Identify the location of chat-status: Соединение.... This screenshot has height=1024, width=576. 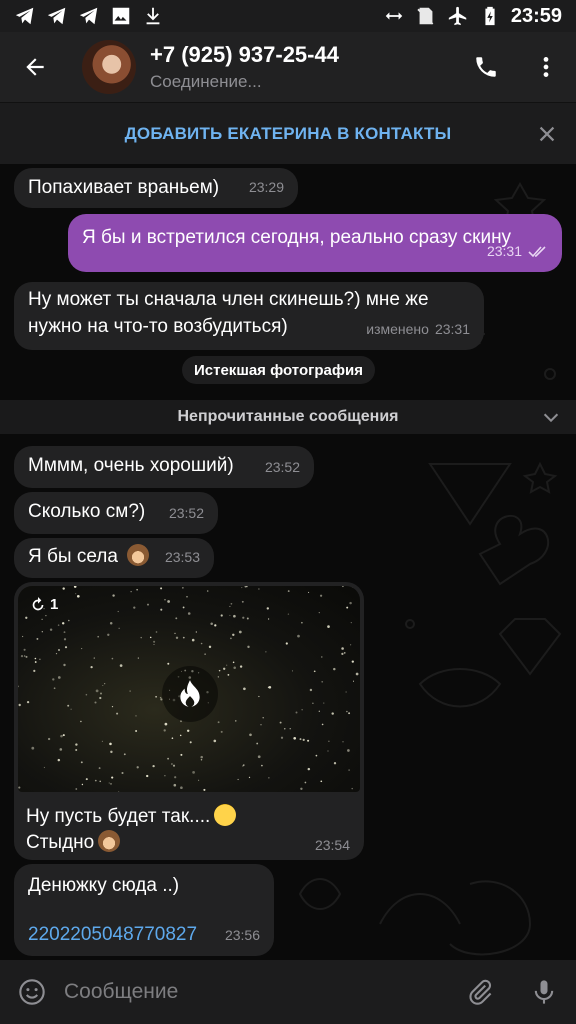
(206, 81).